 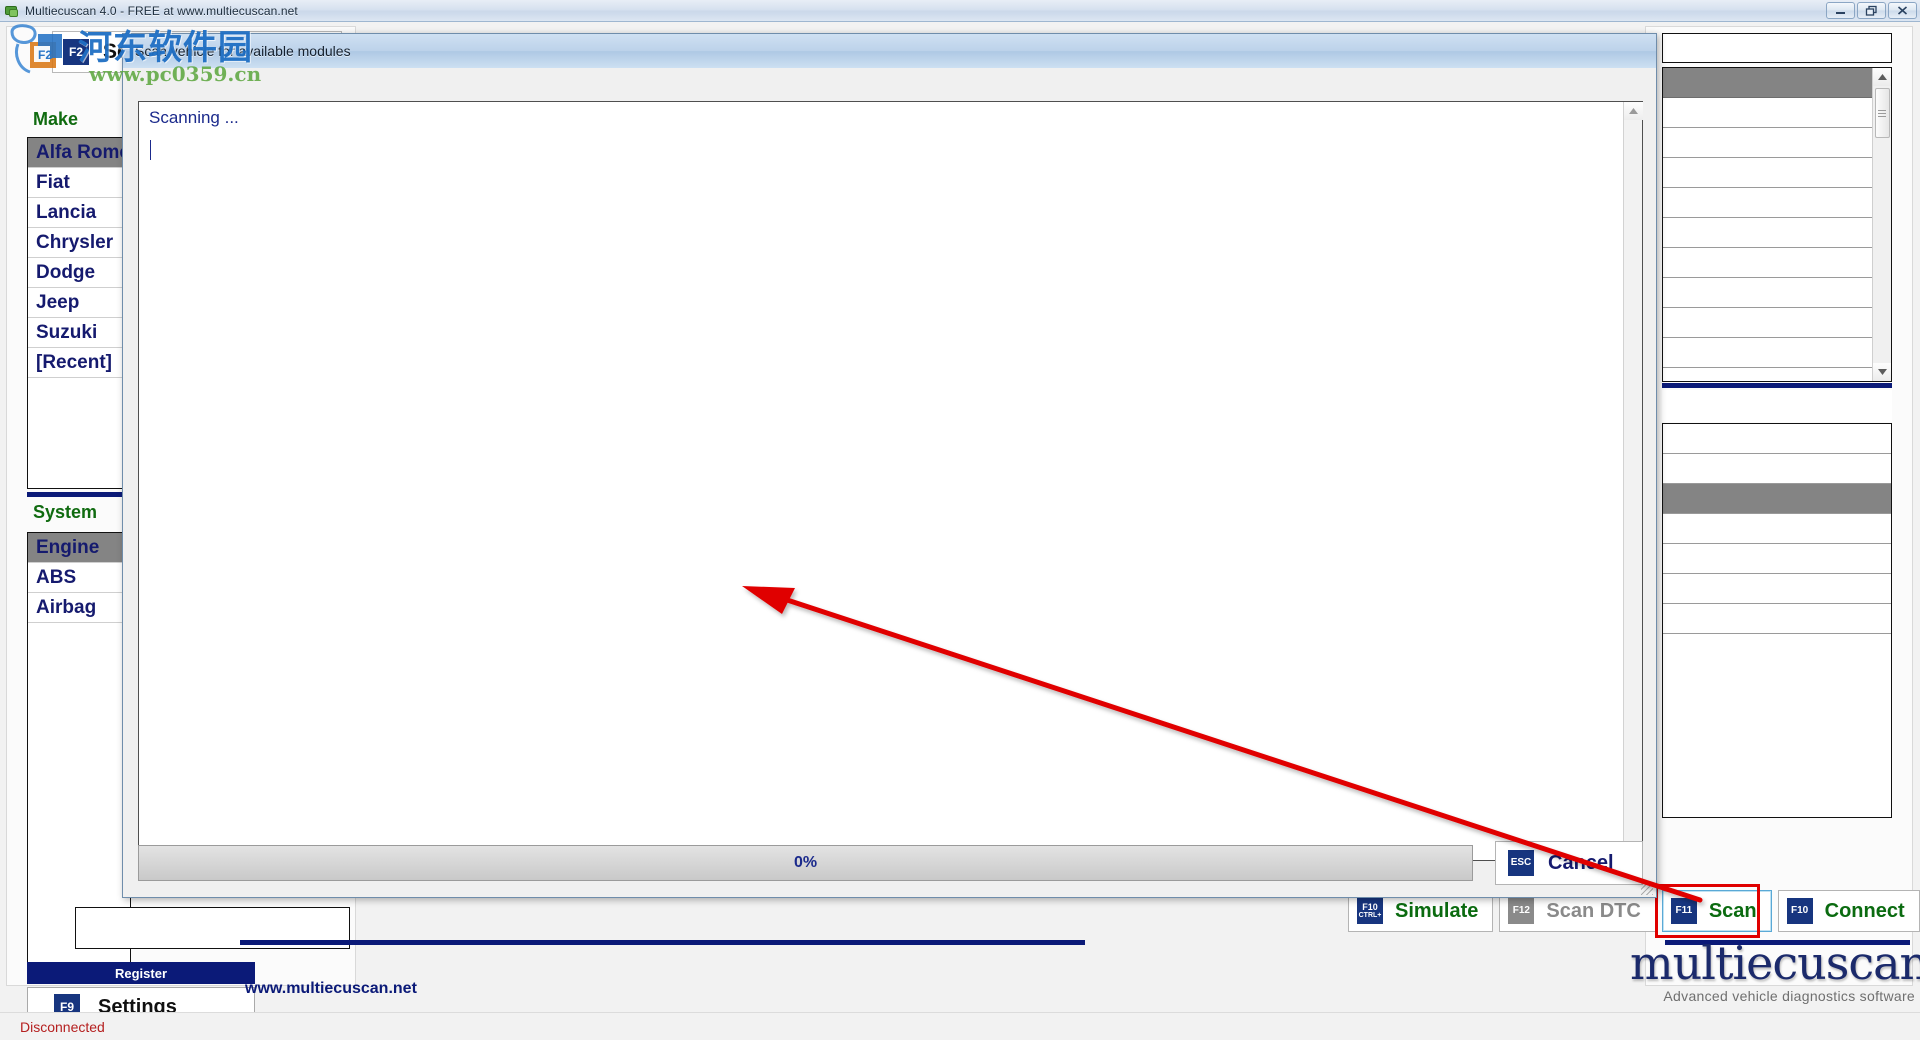 I want to click on system-listbox: Engine ABS Airbag, so click(x=79, y=748).